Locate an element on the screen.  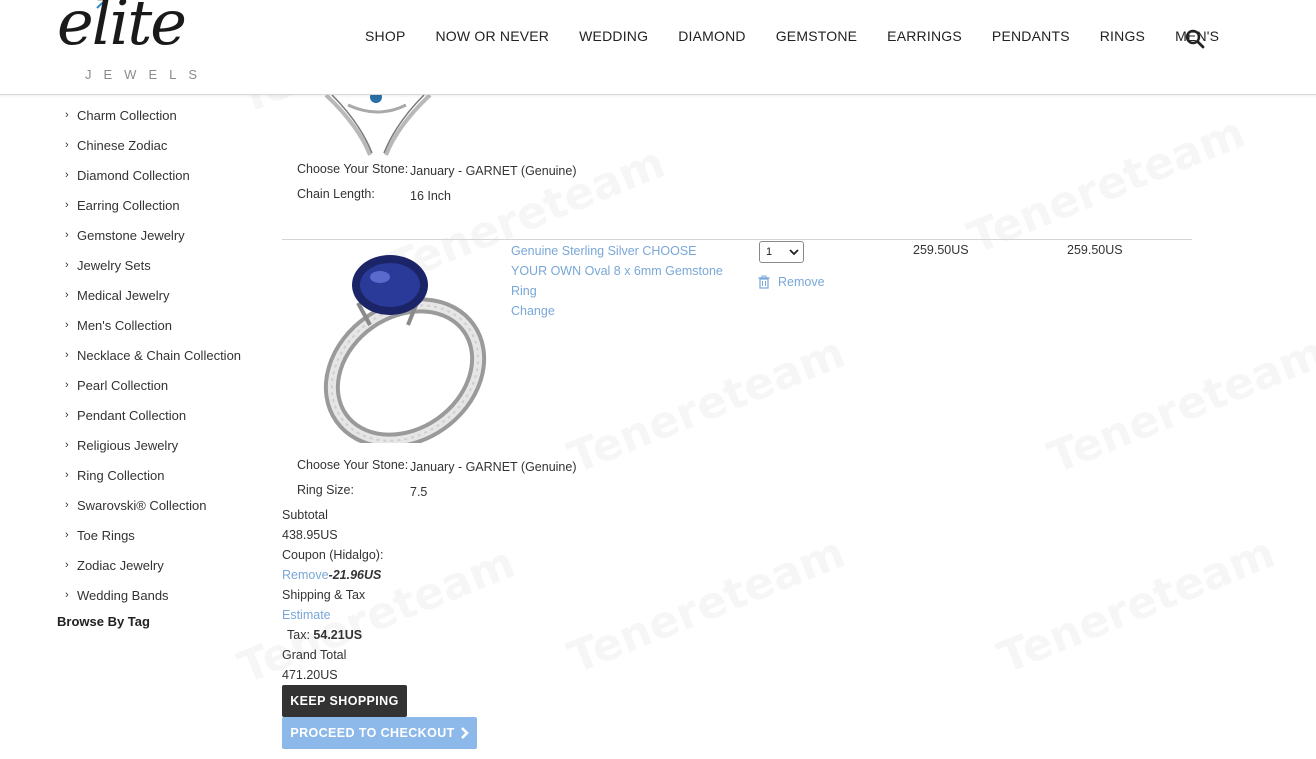
product-image-pendant is located at coordinates (378, 126).